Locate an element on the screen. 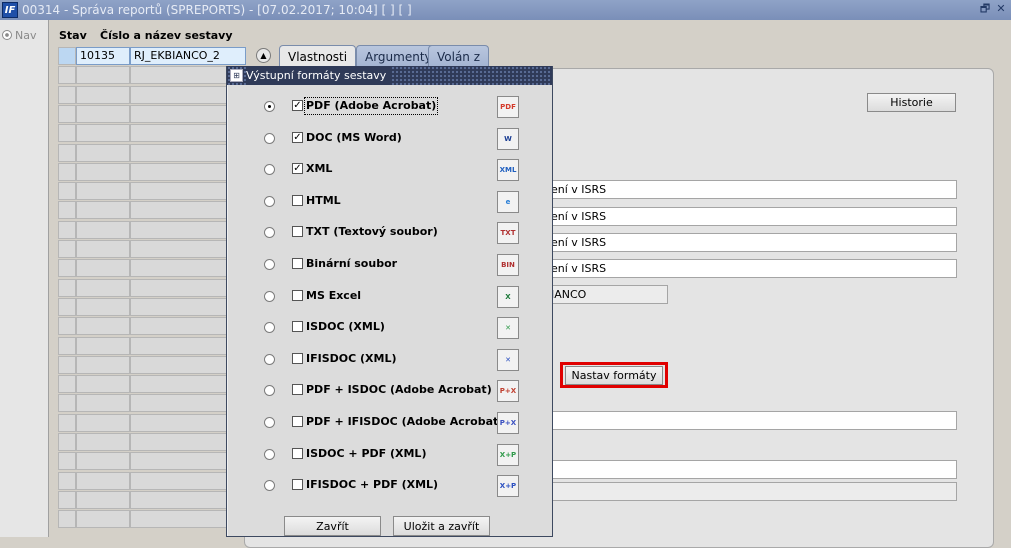 This screenshot has height=548, width=1011. tab-volan-z: Volán z is located at coordinates (459, 56).